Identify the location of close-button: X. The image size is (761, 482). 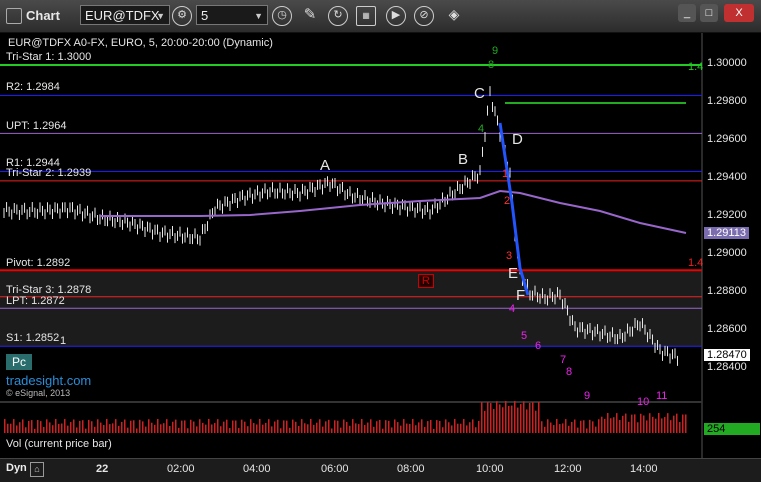
(739, 13).